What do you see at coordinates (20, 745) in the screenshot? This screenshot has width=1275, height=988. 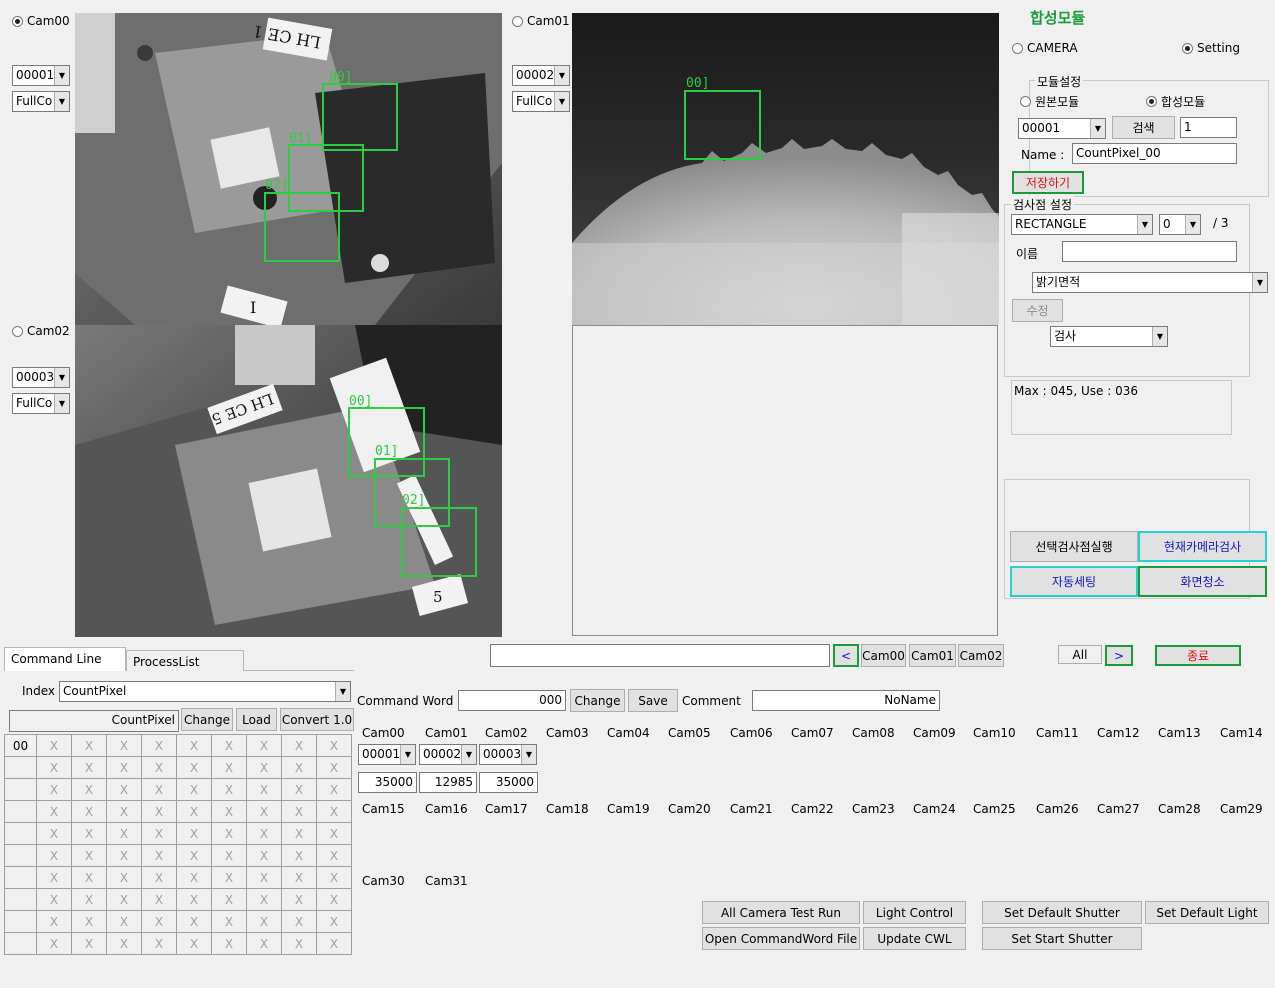 I see `grid-row-index-cell: 00` at bounding box center [20, 745].